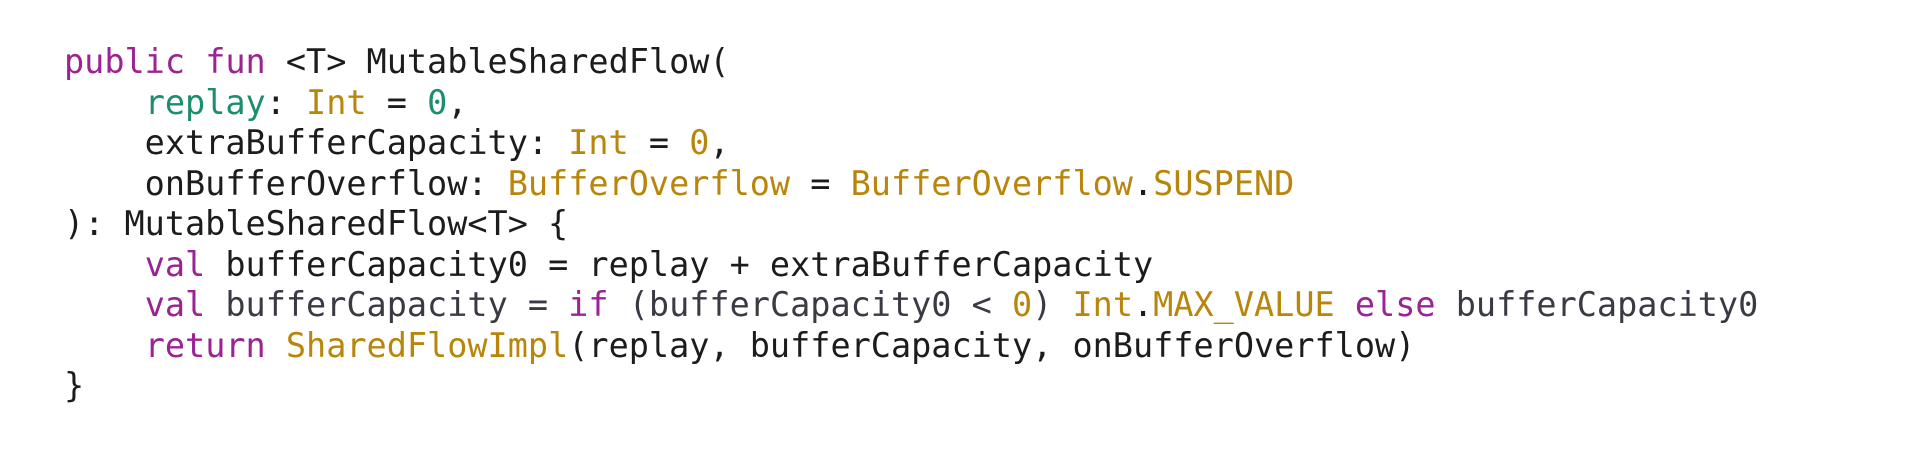 The image size is (1906, 464). Describe the element at coordinates (911, 386) in the screenshot. I see `code-line: }` at that location.